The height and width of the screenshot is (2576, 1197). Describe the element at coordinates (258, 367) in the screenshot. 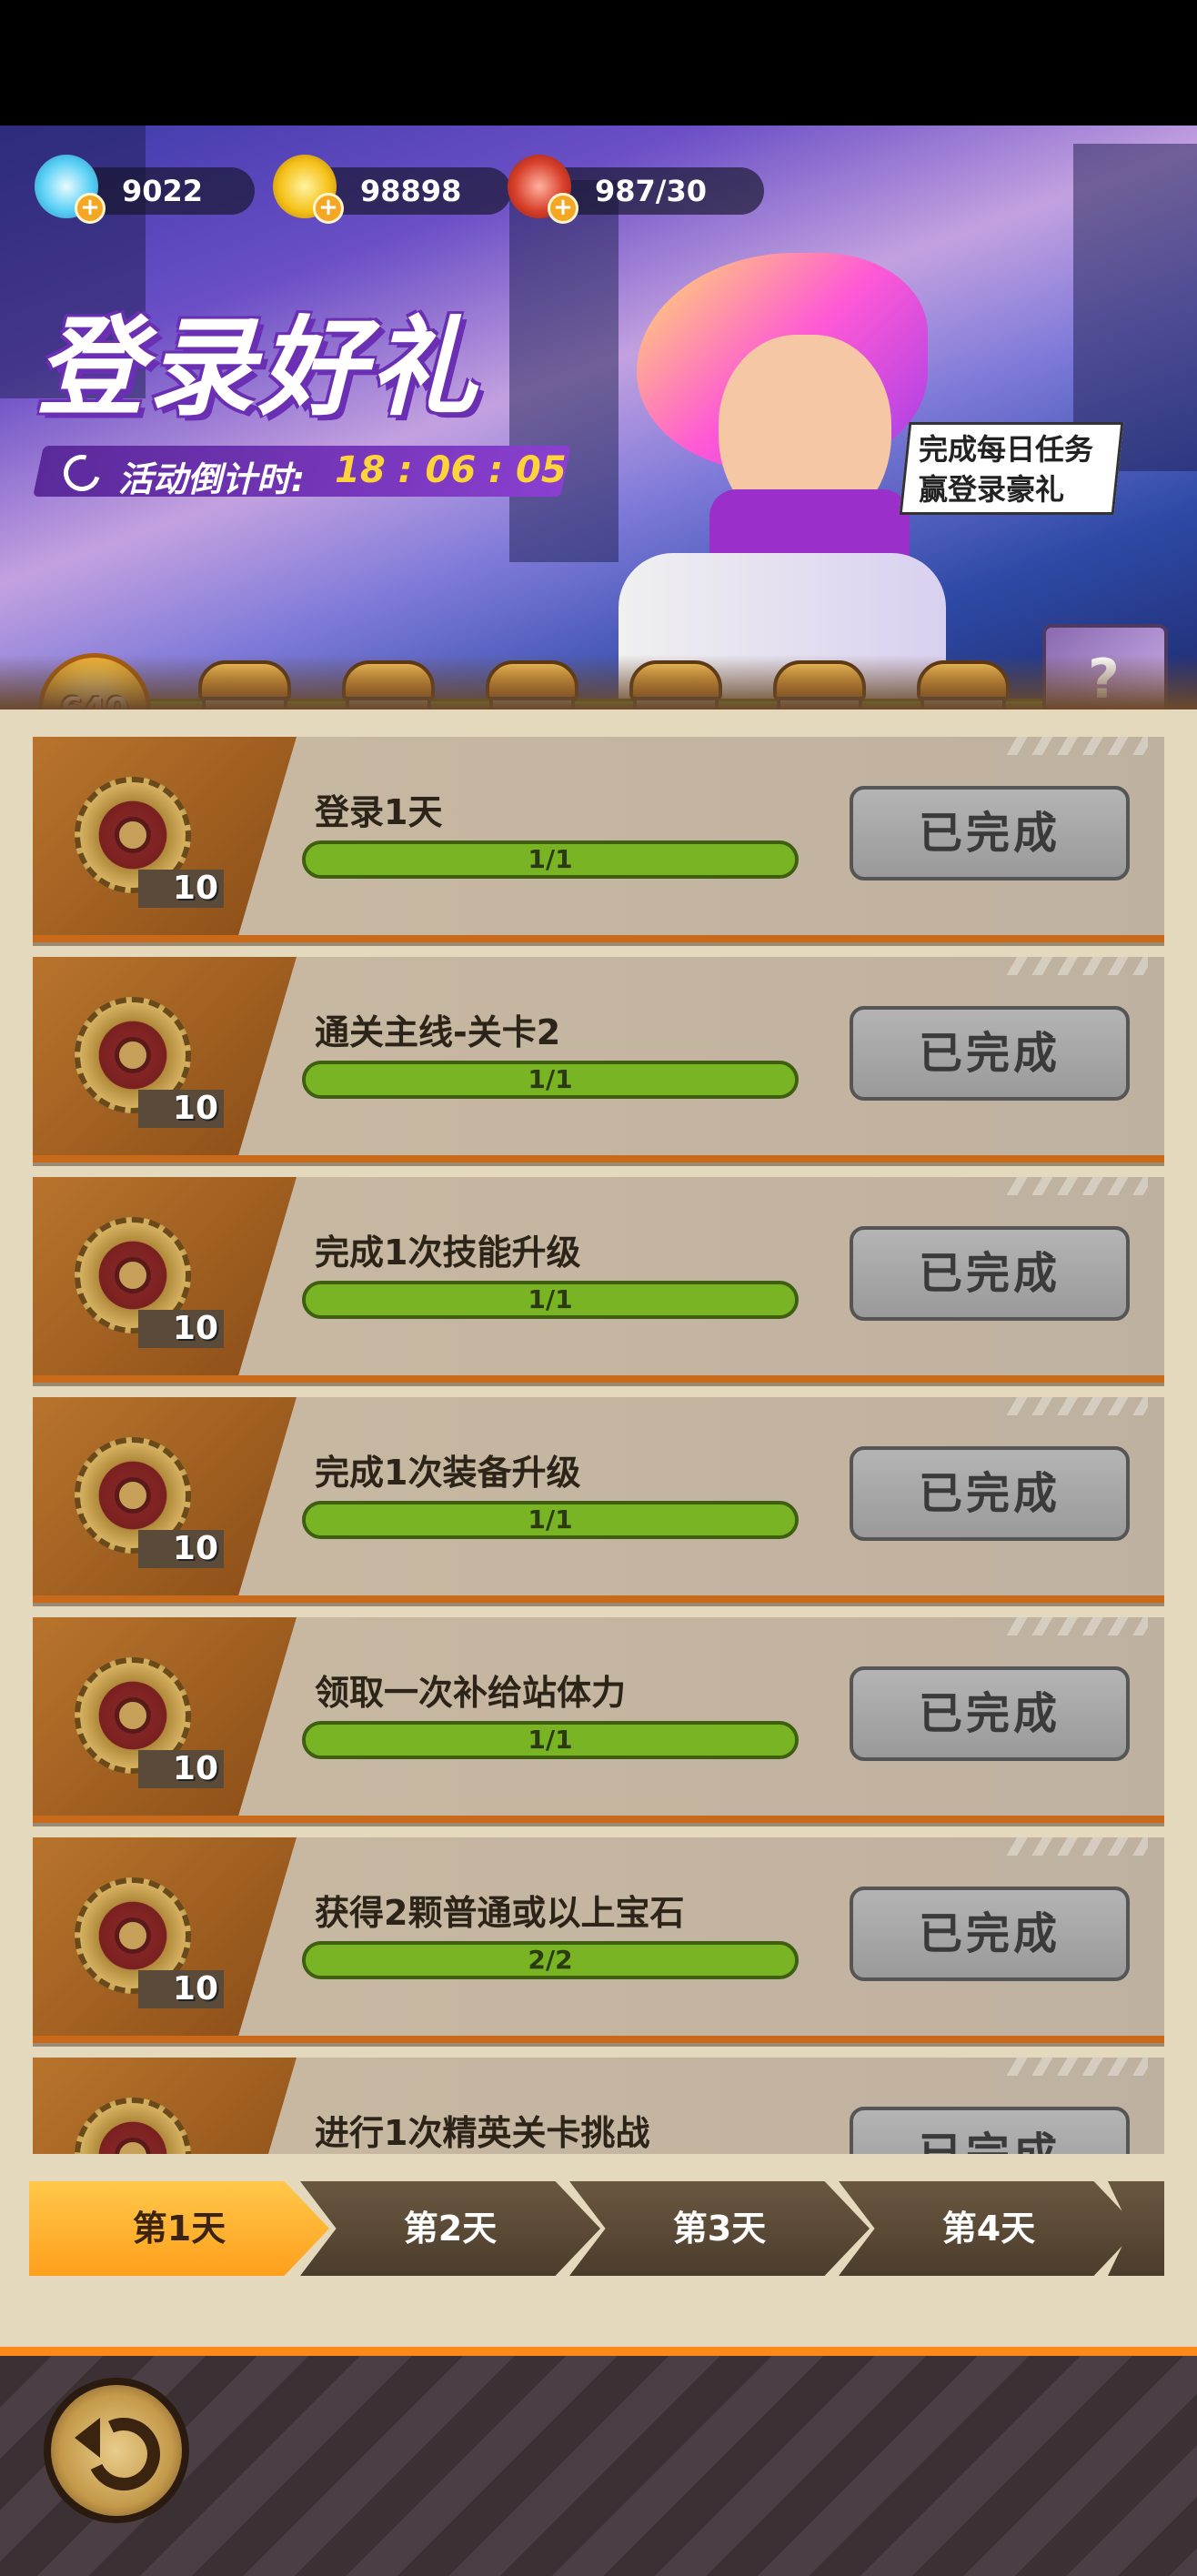

I see `event-title: 登录好礼` at that location.